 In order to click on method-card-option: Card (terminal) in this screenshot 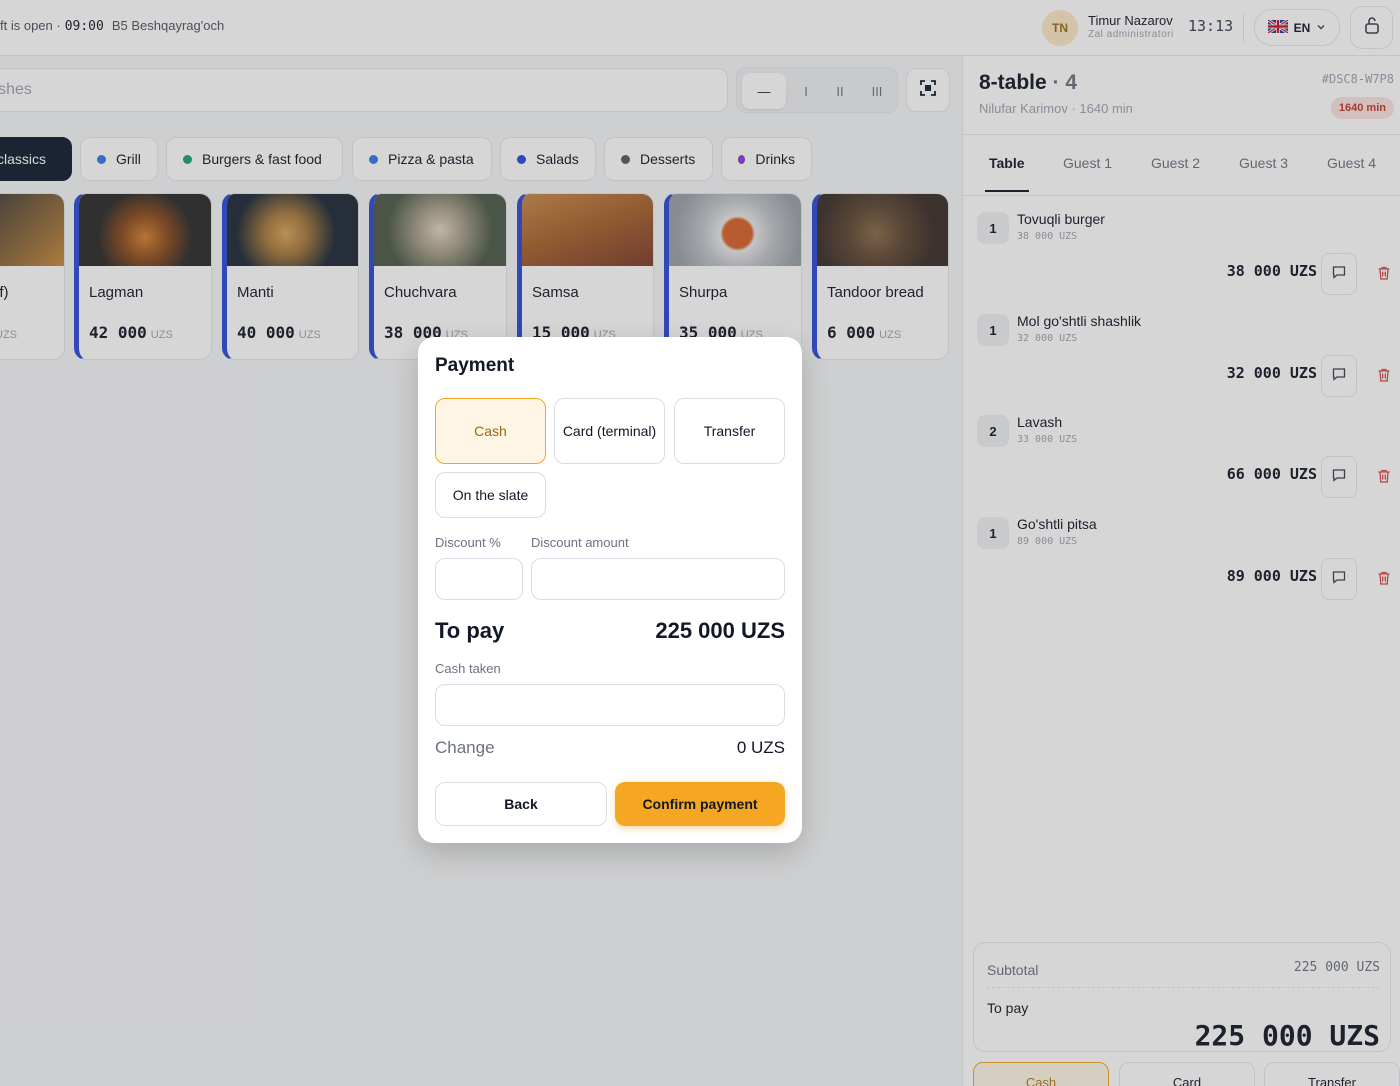, I will do `click(609, 431)`.